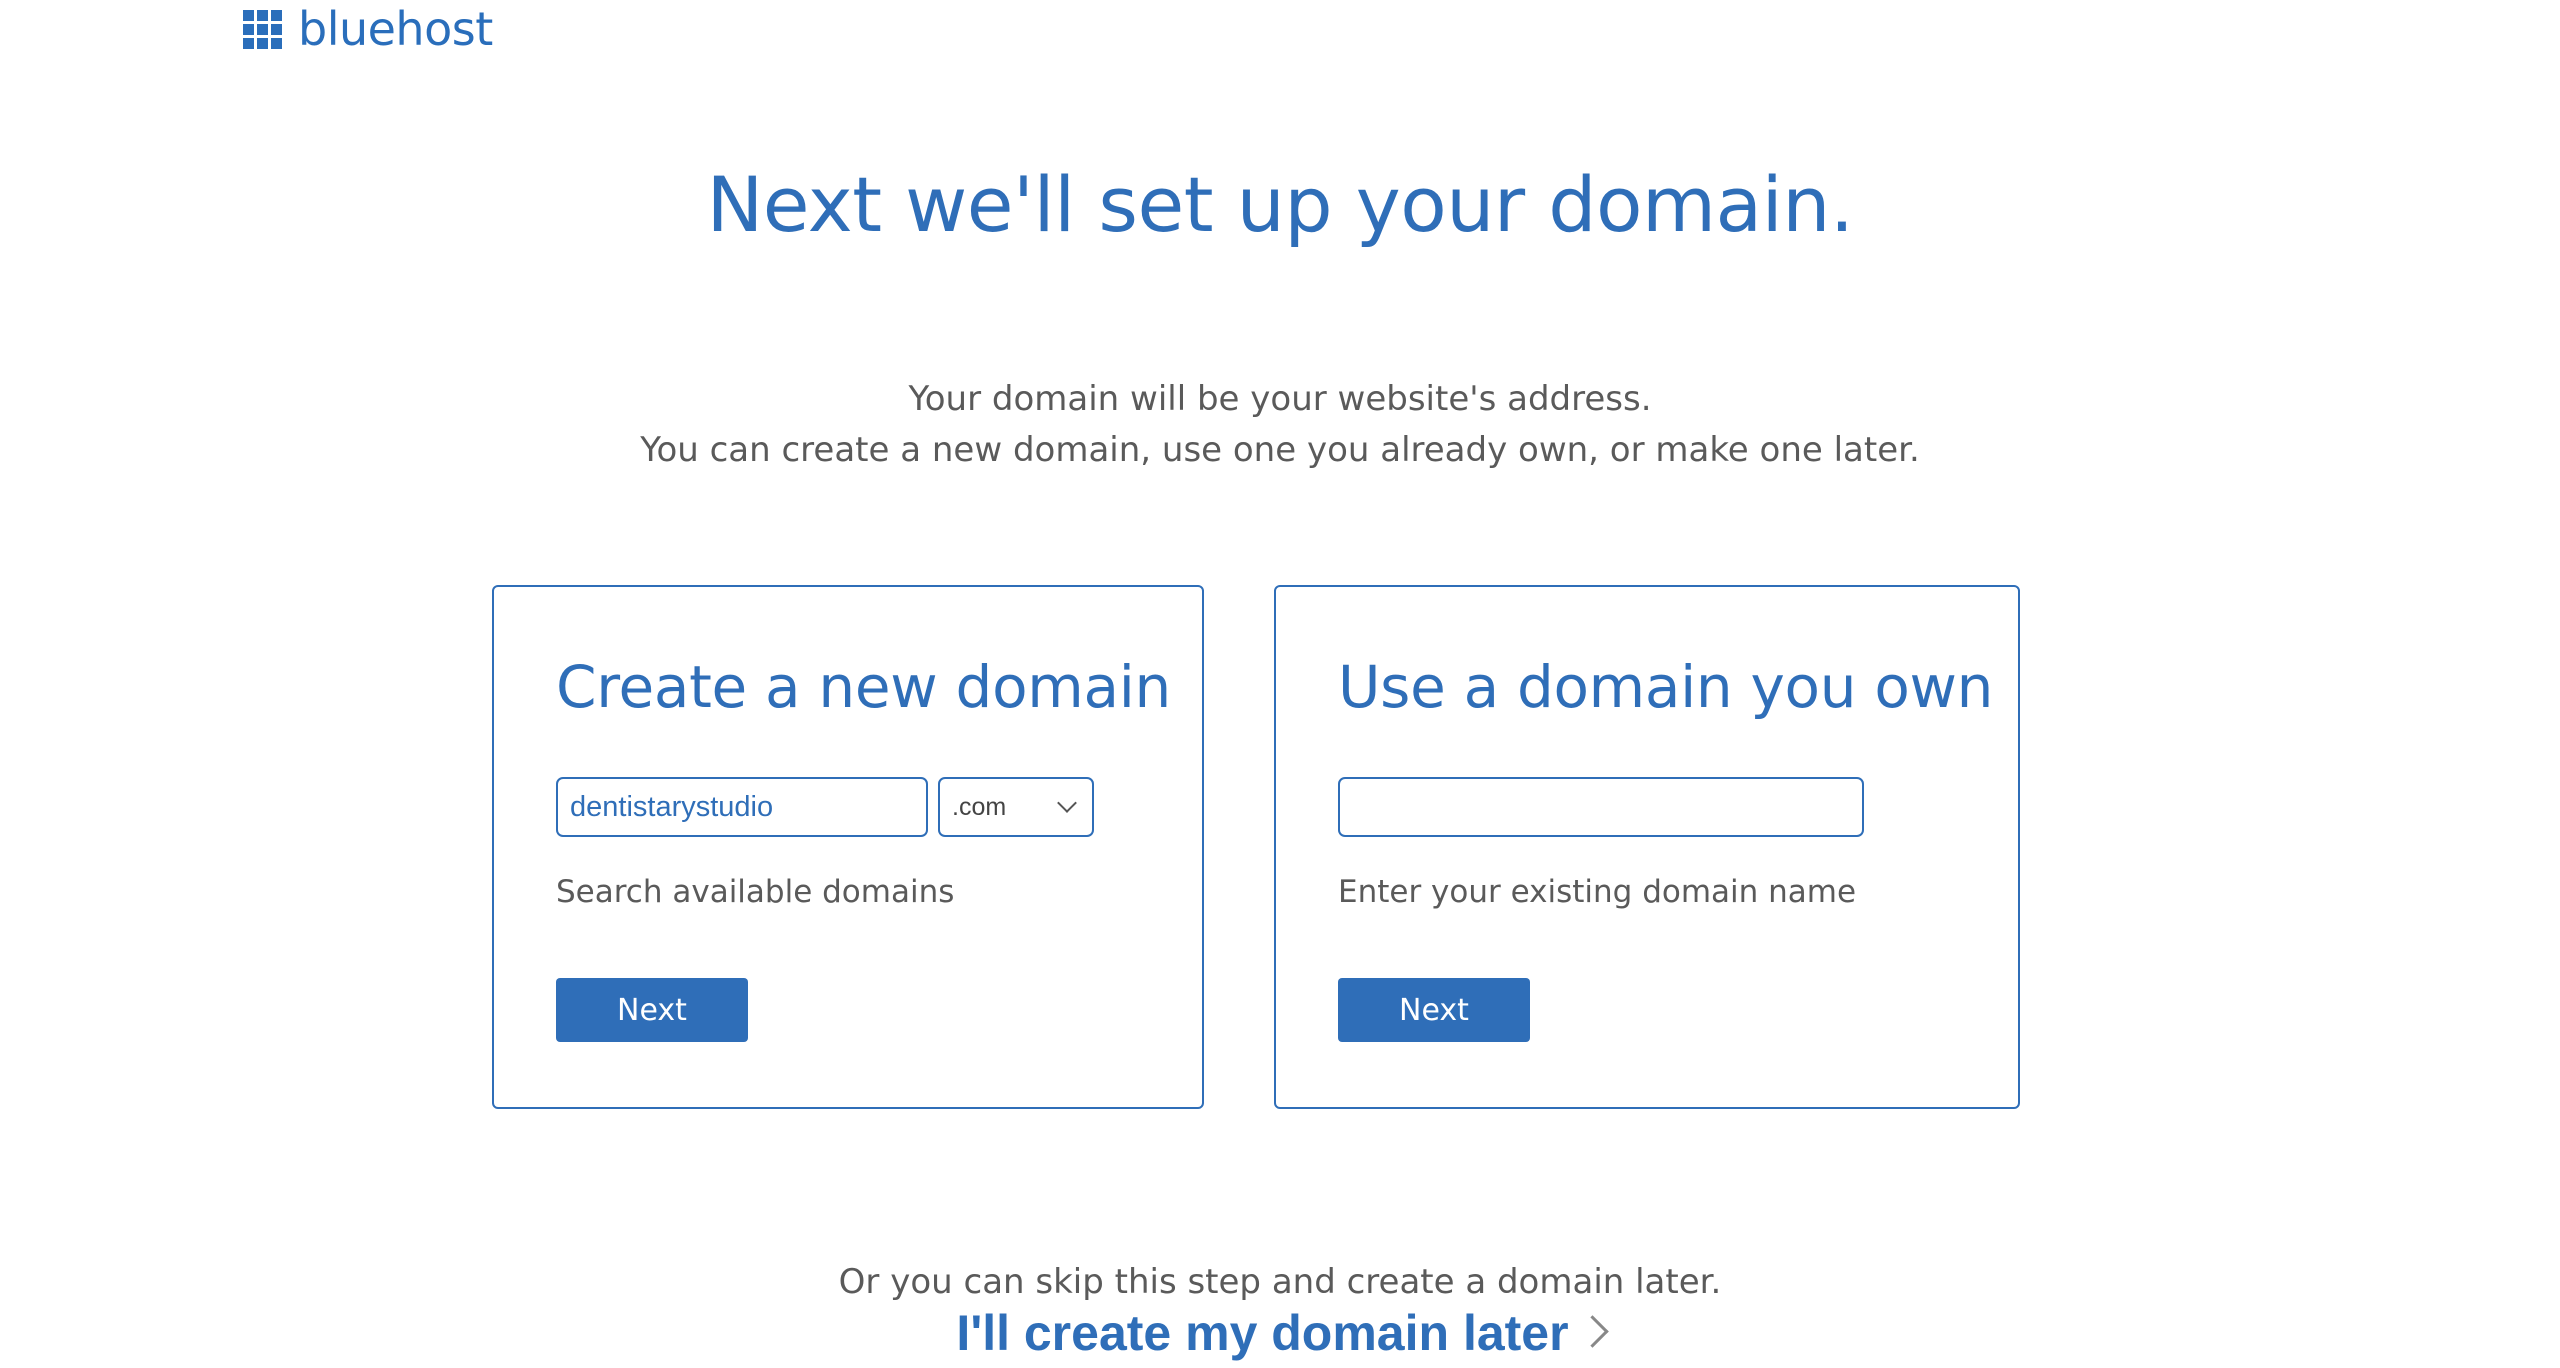 The height and width of the screenshot is (1368, 2560). I want to click on chevron-down-icon, so click(1067, 803).